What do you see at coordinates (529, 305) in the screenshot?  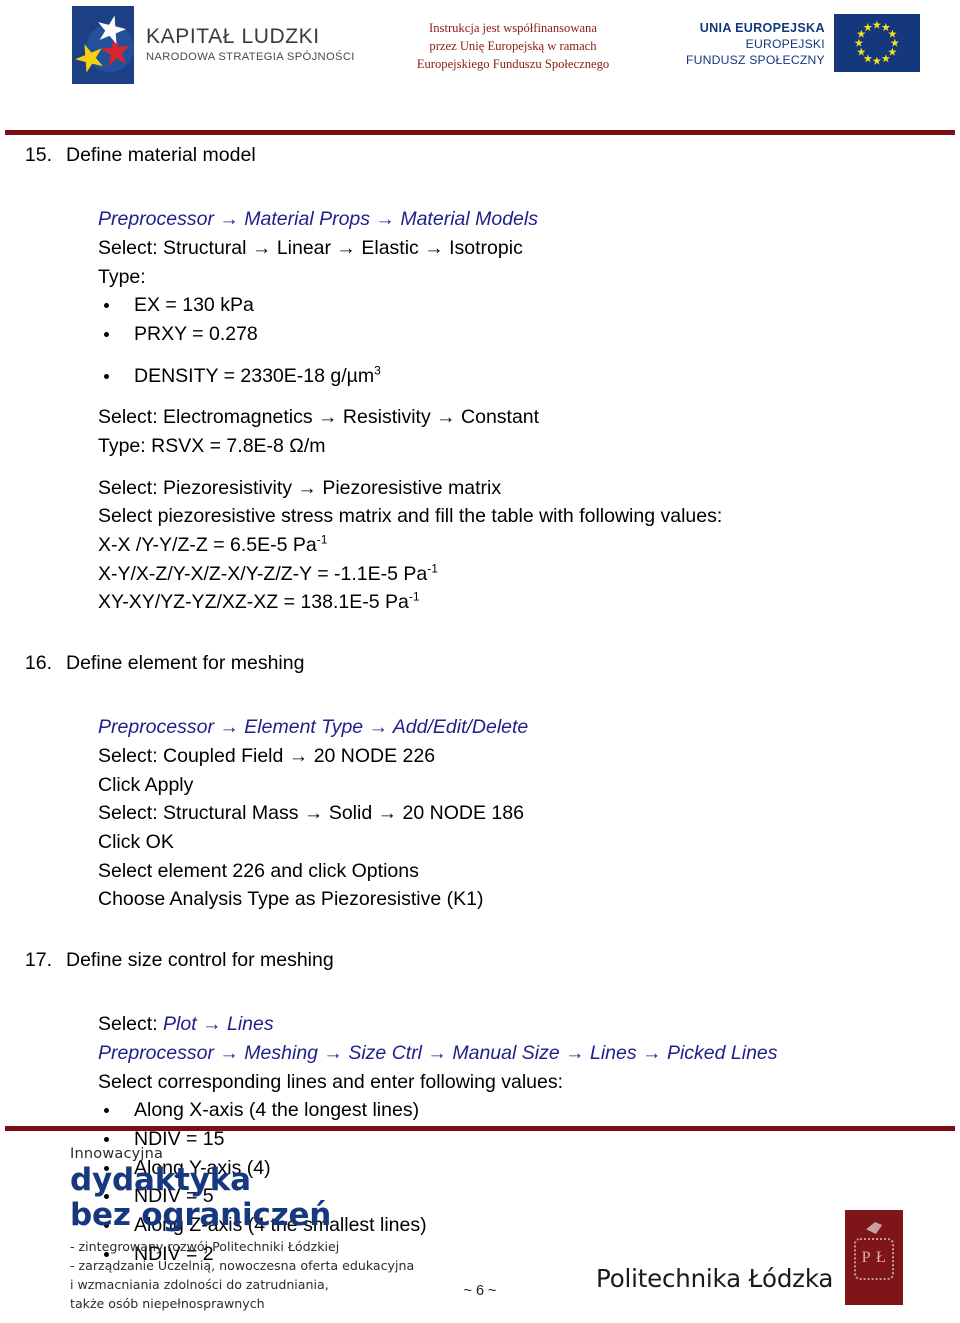 I see `list-item: EX = 130 kPa` at bounding box center [529, 305].